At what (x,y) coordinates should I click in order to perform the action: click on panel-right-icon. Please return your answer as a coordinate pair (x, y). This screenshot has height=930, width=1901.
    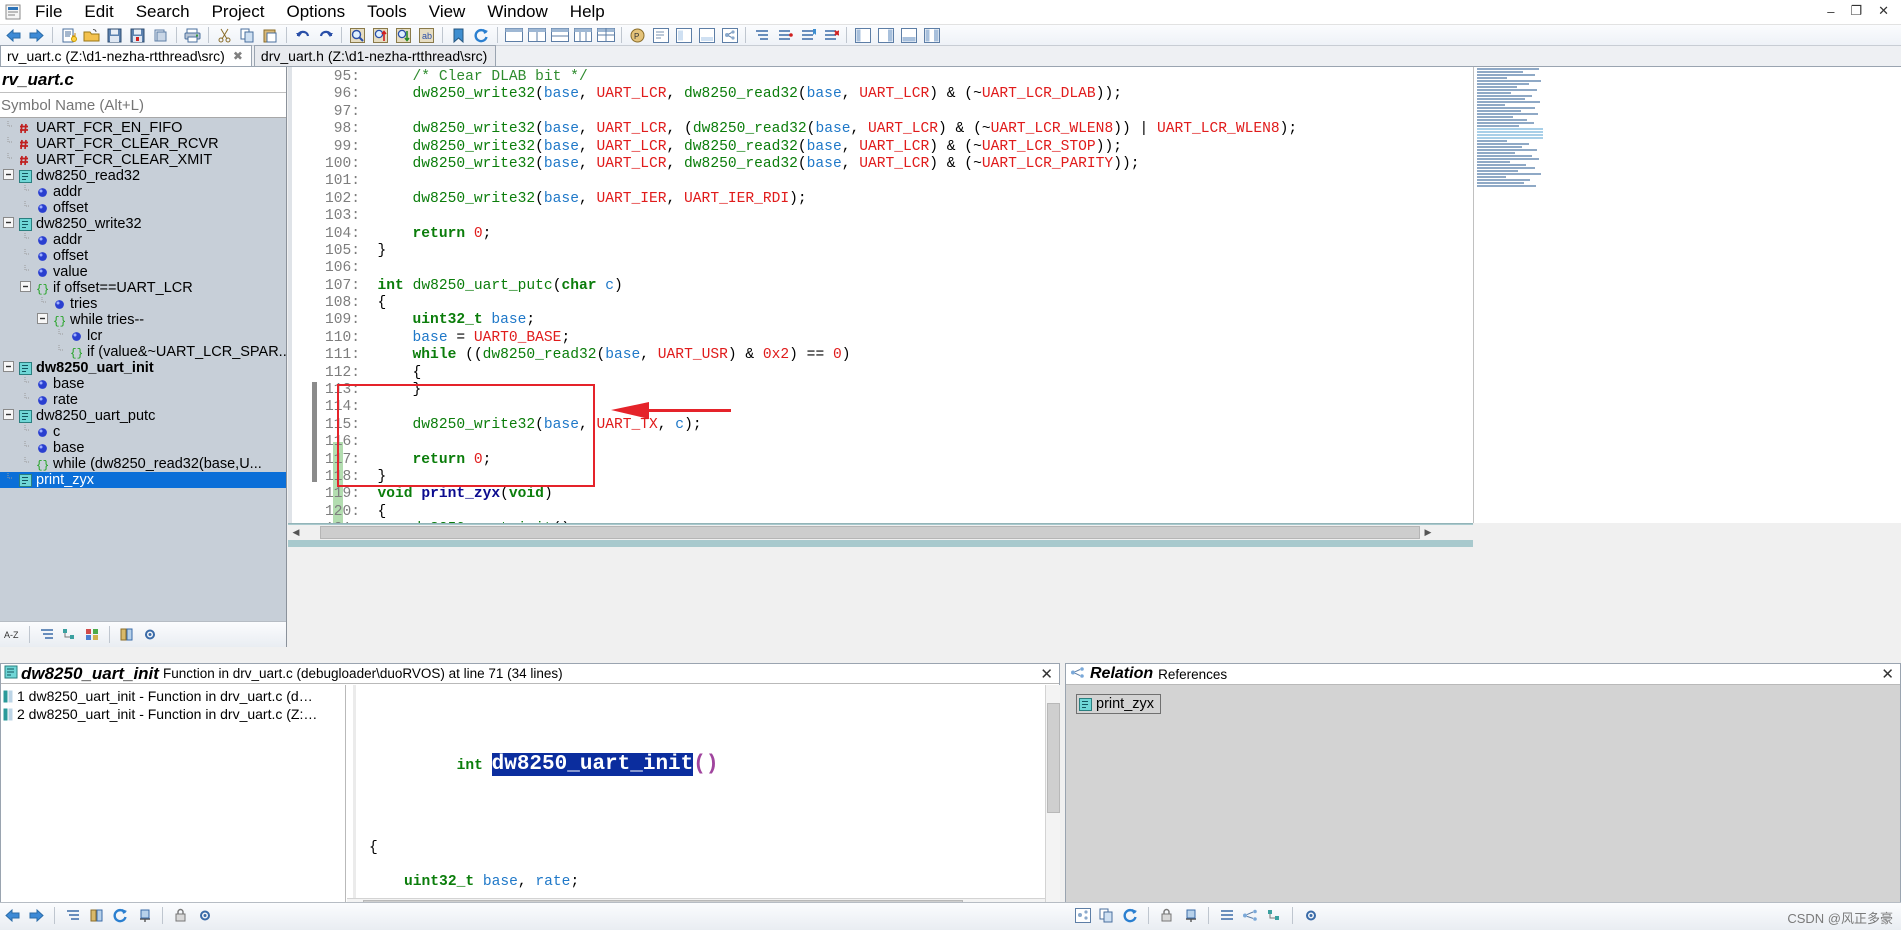
    Looking at the image, I should click on (885, 35).